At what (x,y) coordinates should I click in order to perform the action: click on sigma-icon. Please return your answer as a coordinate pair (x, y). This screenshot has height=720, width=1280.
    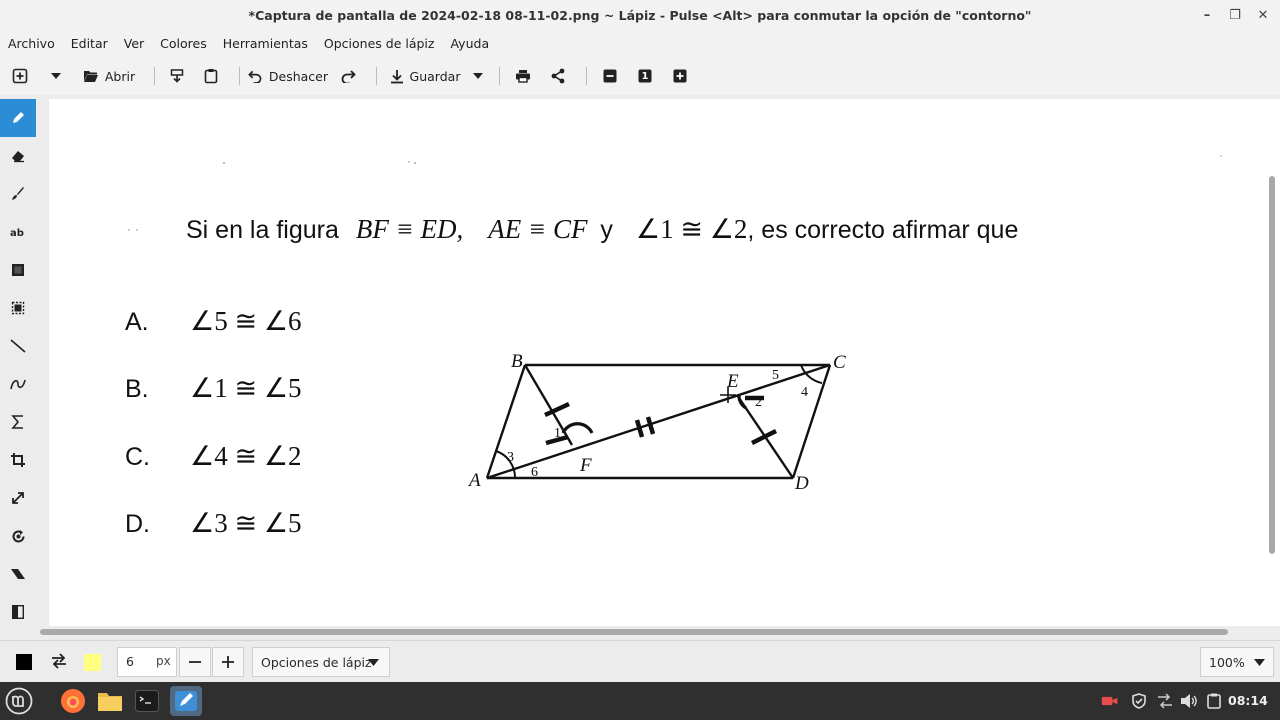
    Looking at the image, I should click on (17, 422).